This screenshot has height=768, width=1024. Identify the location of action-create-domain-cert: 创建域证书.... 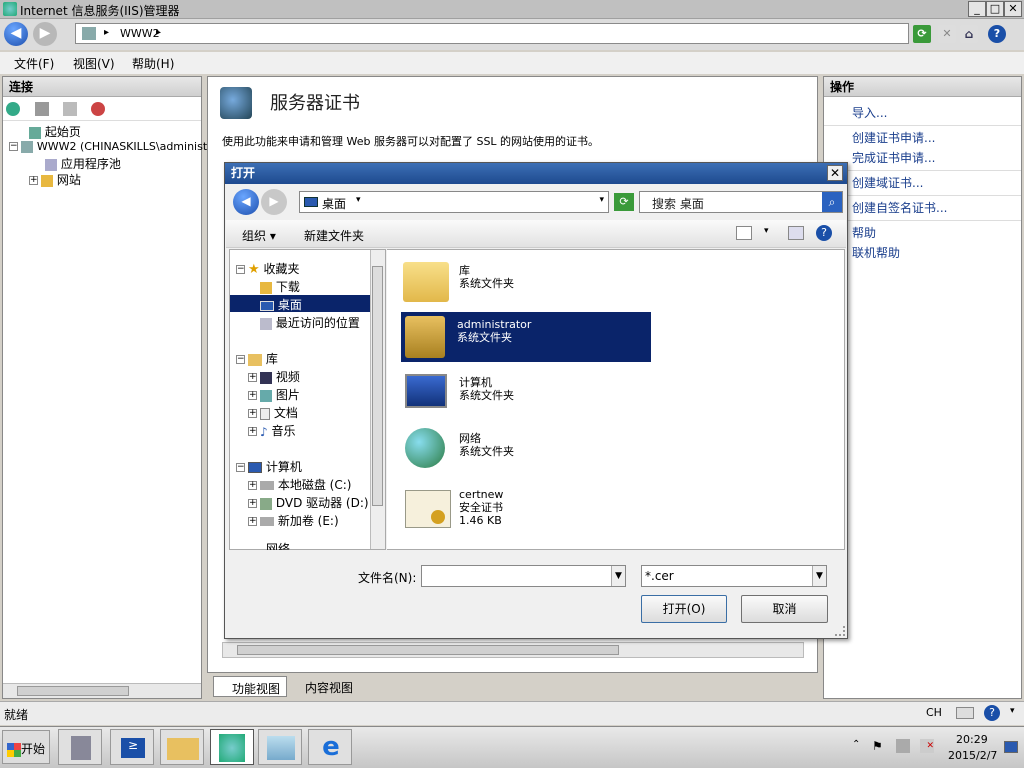
(887, 182).